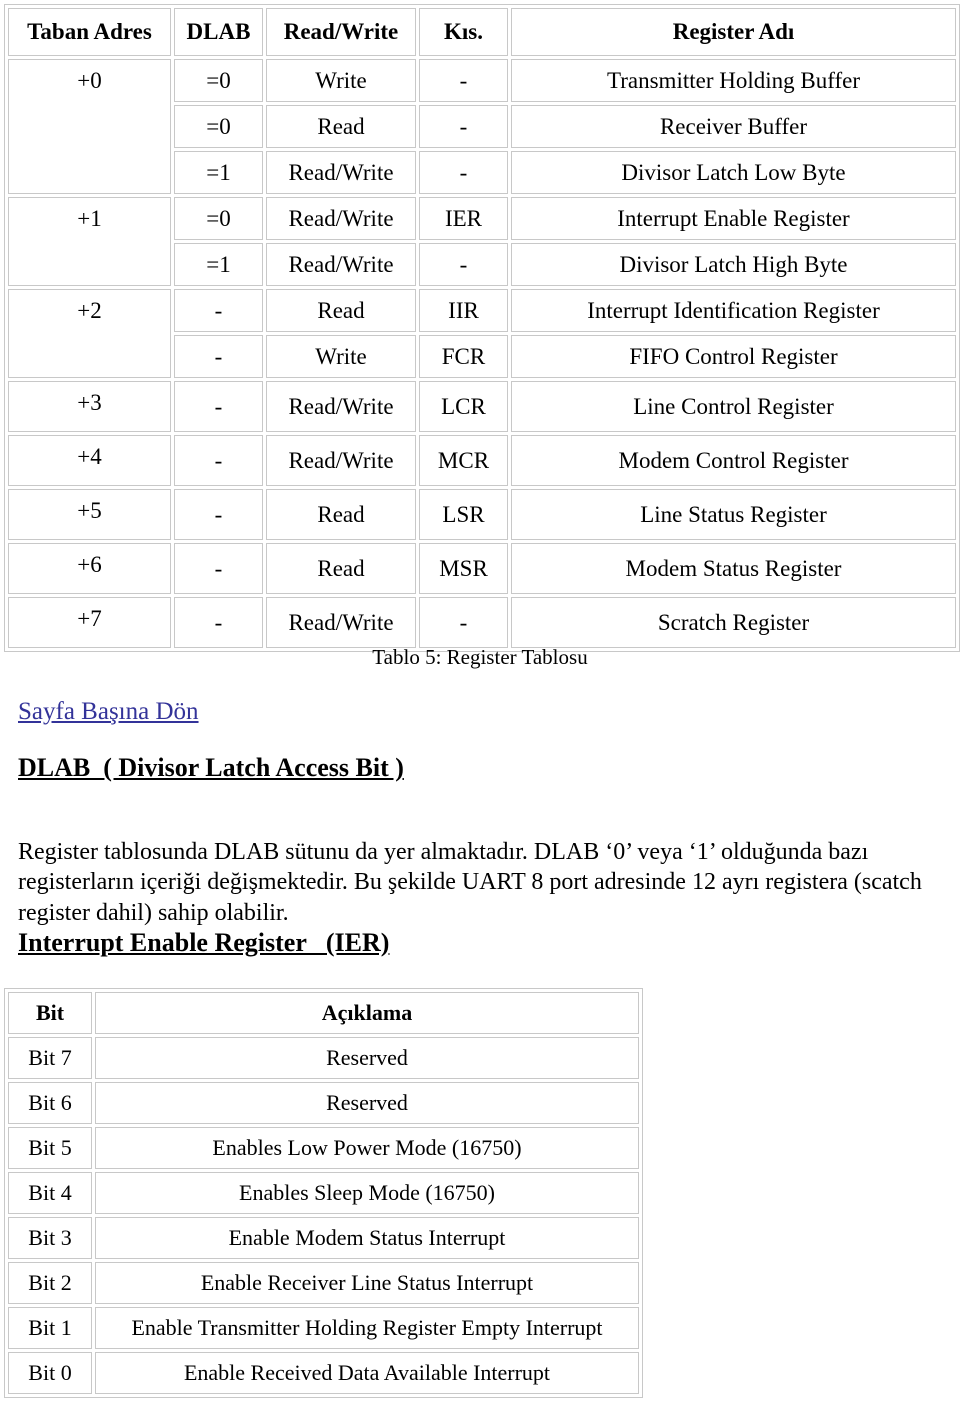  What do you see at coordinates (89, 406) in the screenshot?
I see `cell-base-address: +3` at bounding box center [89, 406].